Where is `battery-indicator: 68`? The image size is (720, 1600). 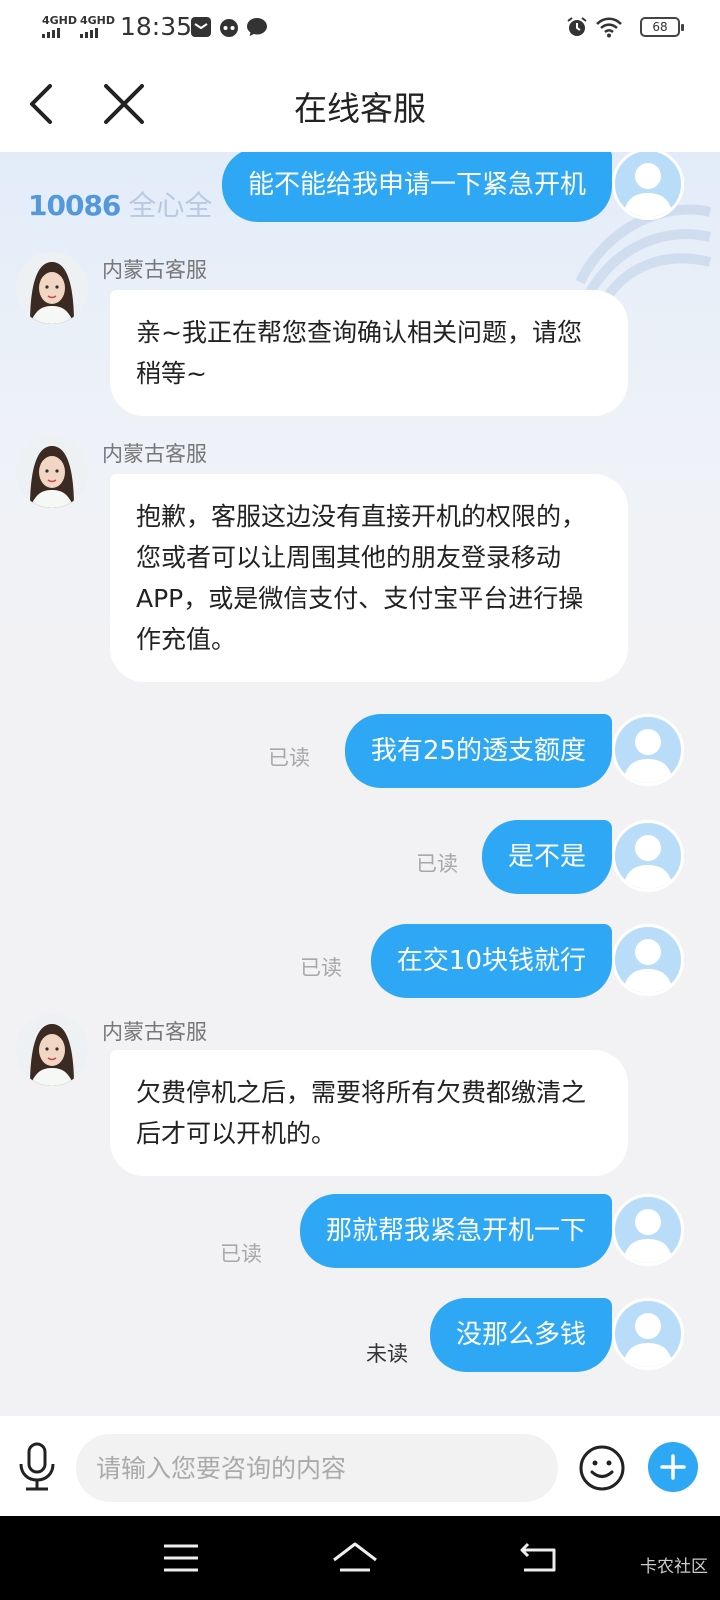 battery-indicator: 68 is located at coordinates (662, 27).